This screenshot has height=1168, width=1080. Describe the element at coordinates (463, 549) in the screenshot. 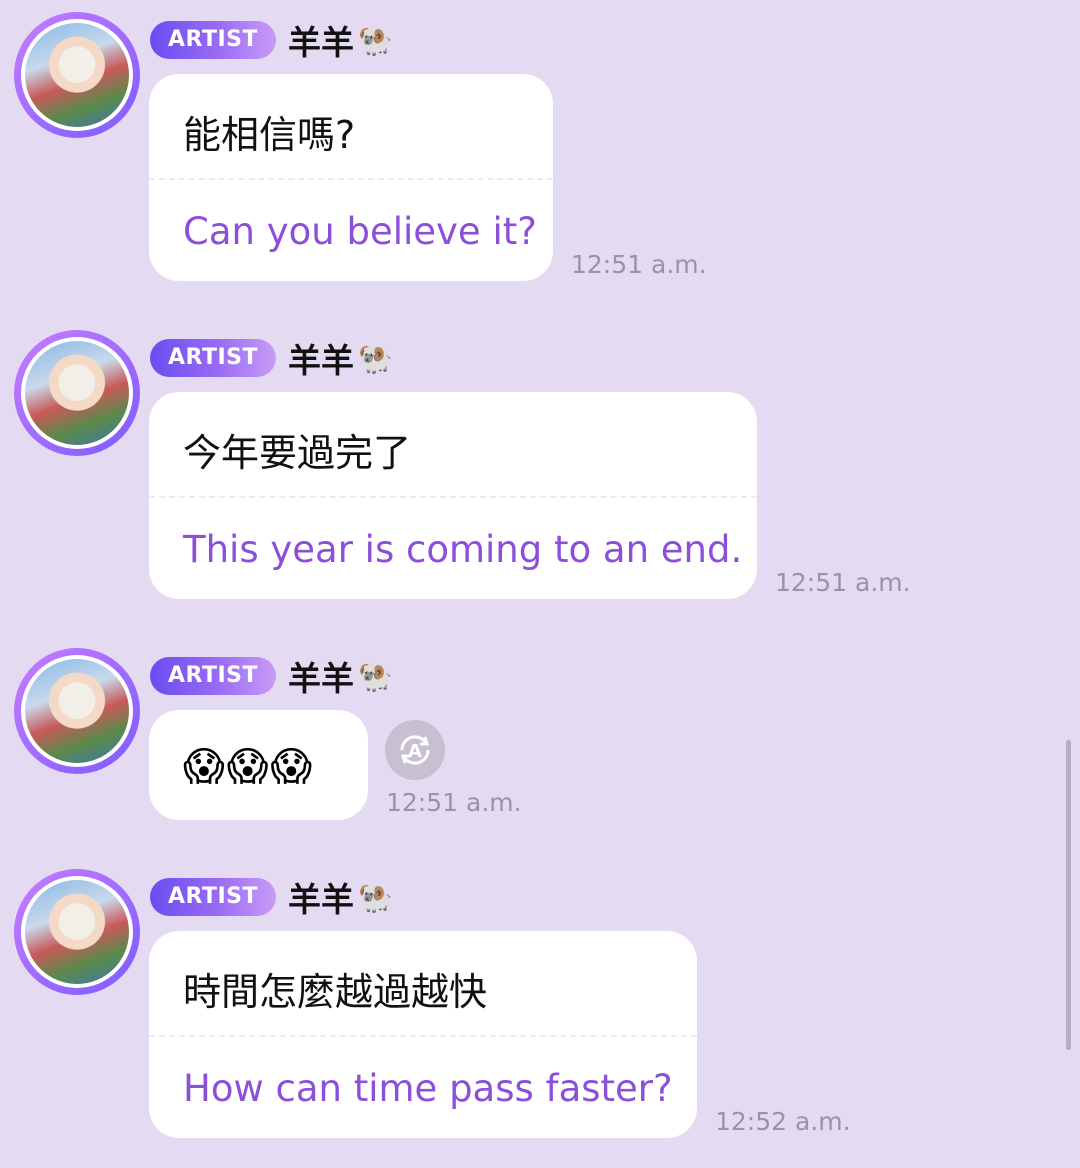

I see `translated-text: This year is coming to an end.` at that location.